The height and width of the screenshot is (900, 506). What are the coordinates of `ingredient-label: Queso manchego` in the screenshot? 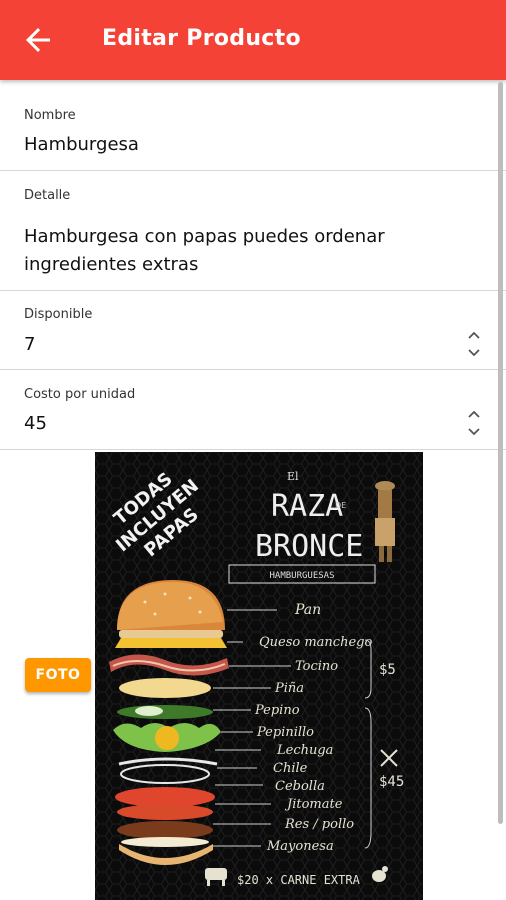 It's located at (315, 642).